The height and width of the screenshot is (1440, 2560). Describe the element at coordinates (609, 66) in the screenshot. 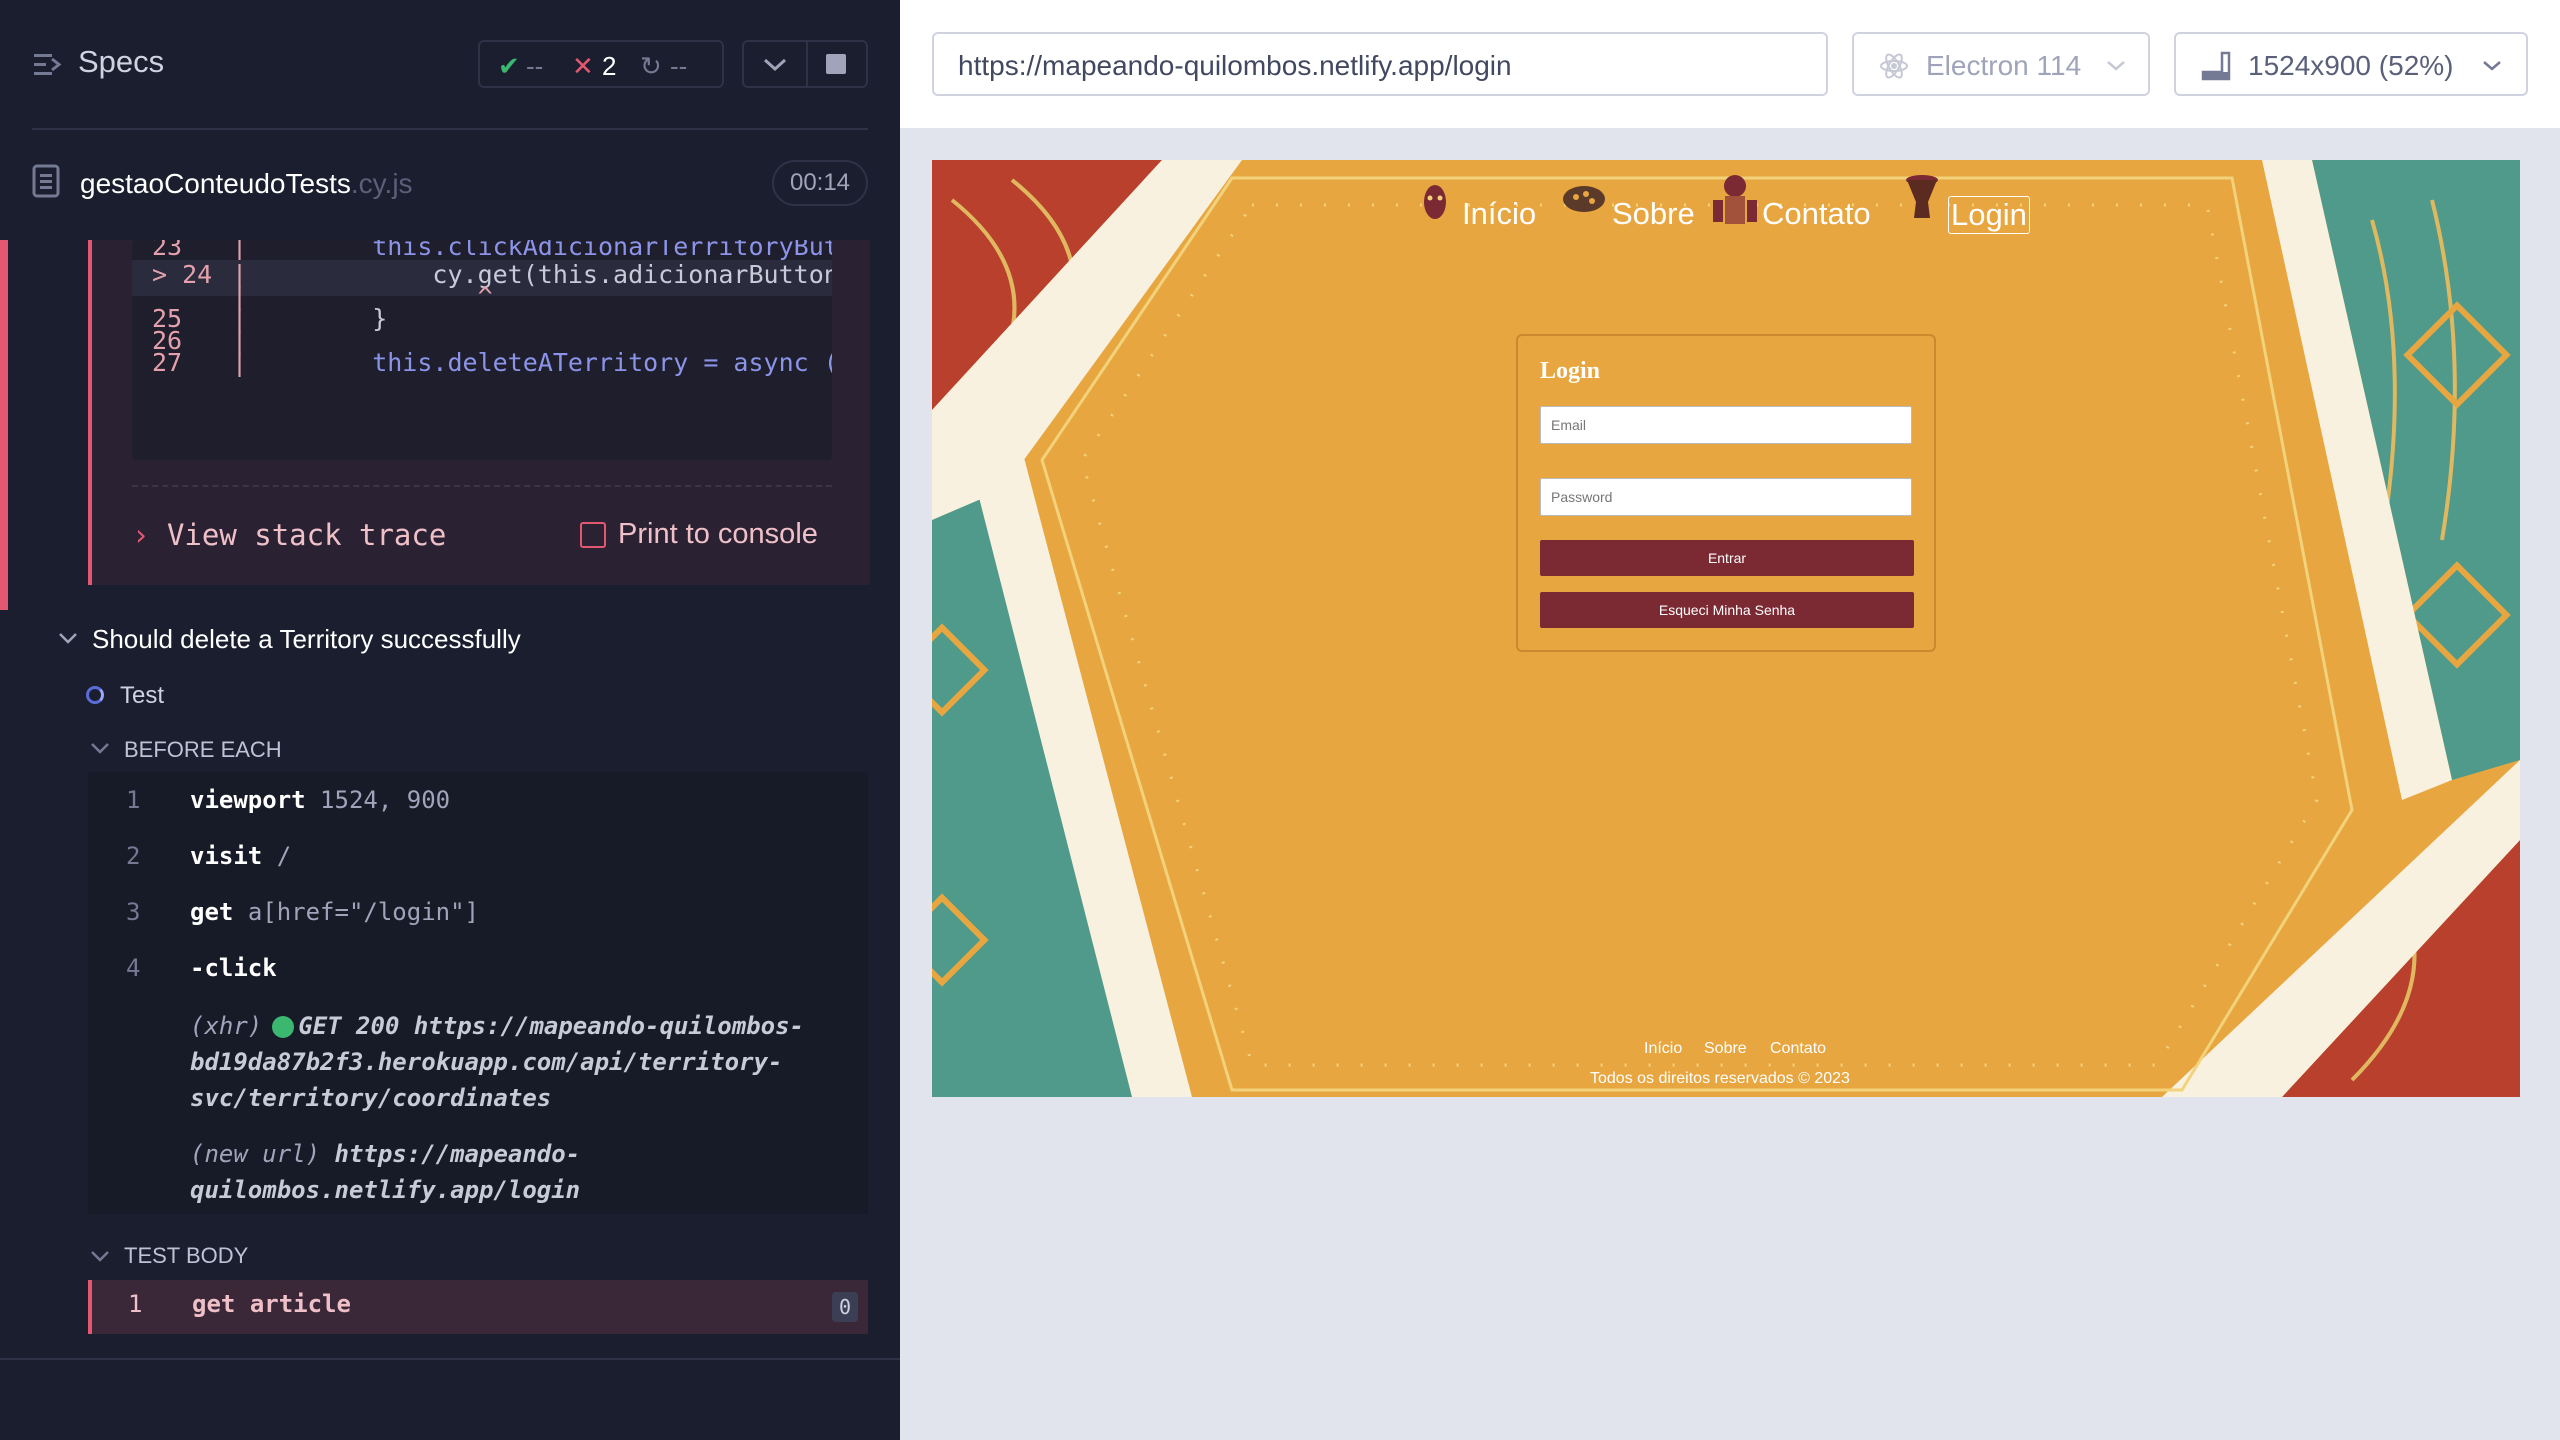

I see `failed-count: 2` at that location.